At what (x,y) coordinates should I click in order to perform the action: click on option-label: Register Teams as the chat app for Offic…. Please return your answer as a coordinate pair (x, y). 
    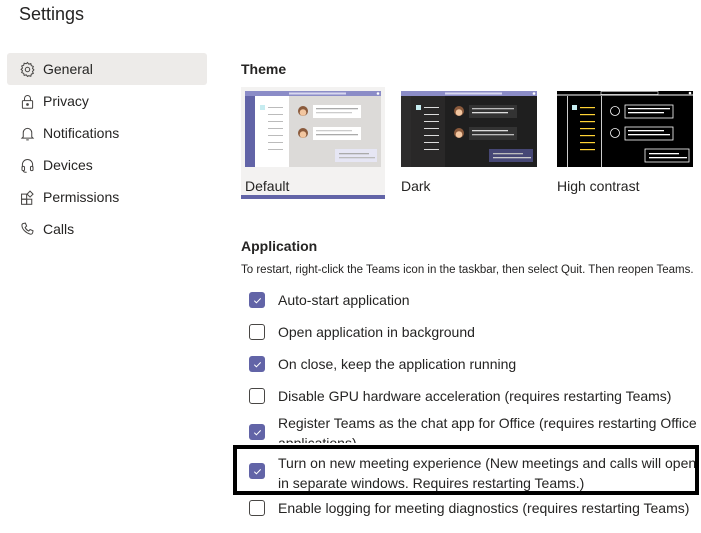
    Looking at the image, I should click on (487, 429).